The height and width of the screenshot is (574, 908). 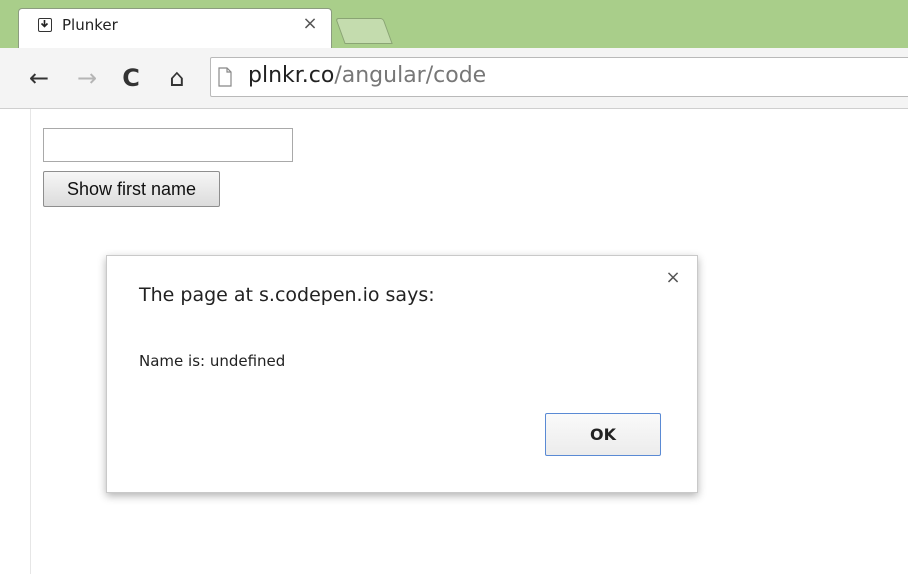 What do you see at coordinates (39, 78) in the screenshot?
I see `back-arrow-icon: ←` at bounding box center [39, 78].